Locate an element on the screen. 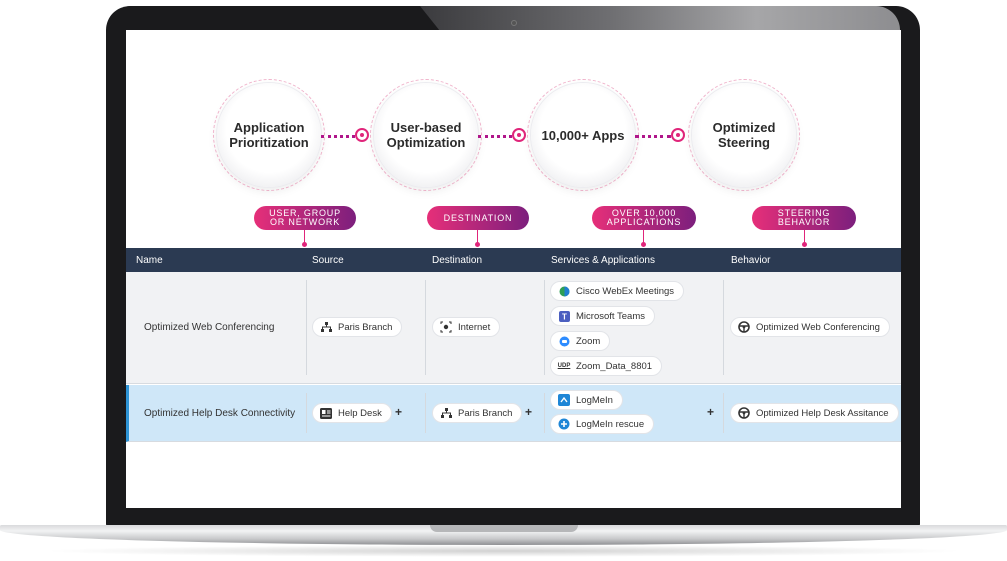 Image resolution: width=1007 pixels, height=561 pixels. tag-steering-behavior: STEERING BEHAVIOR is located at coordinates (804, 218).